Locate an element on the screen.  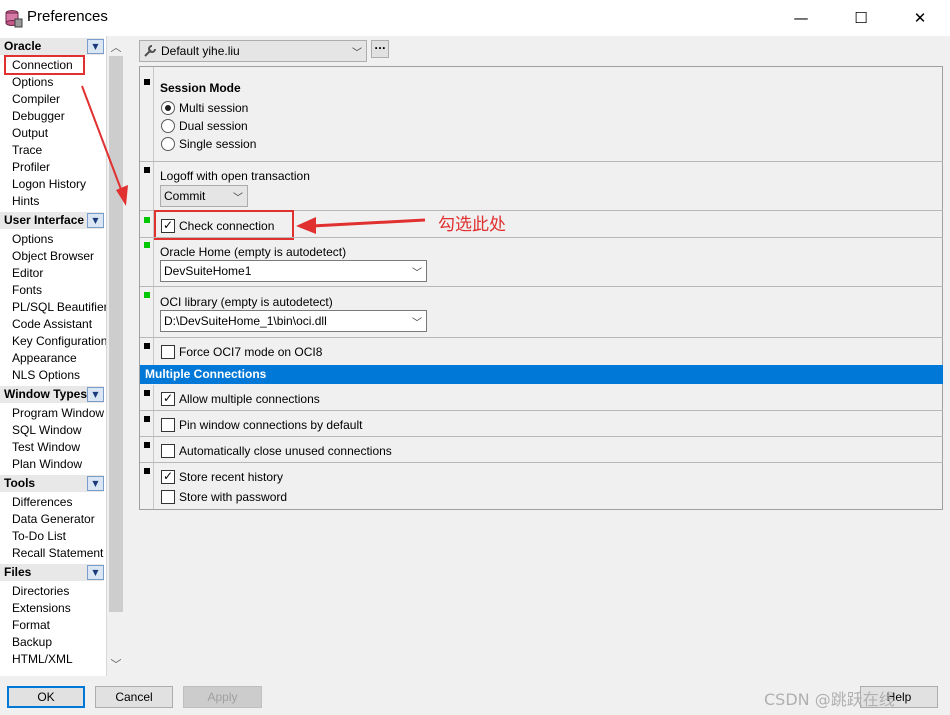
ok-button: OK is located at coordinates (46, 697).